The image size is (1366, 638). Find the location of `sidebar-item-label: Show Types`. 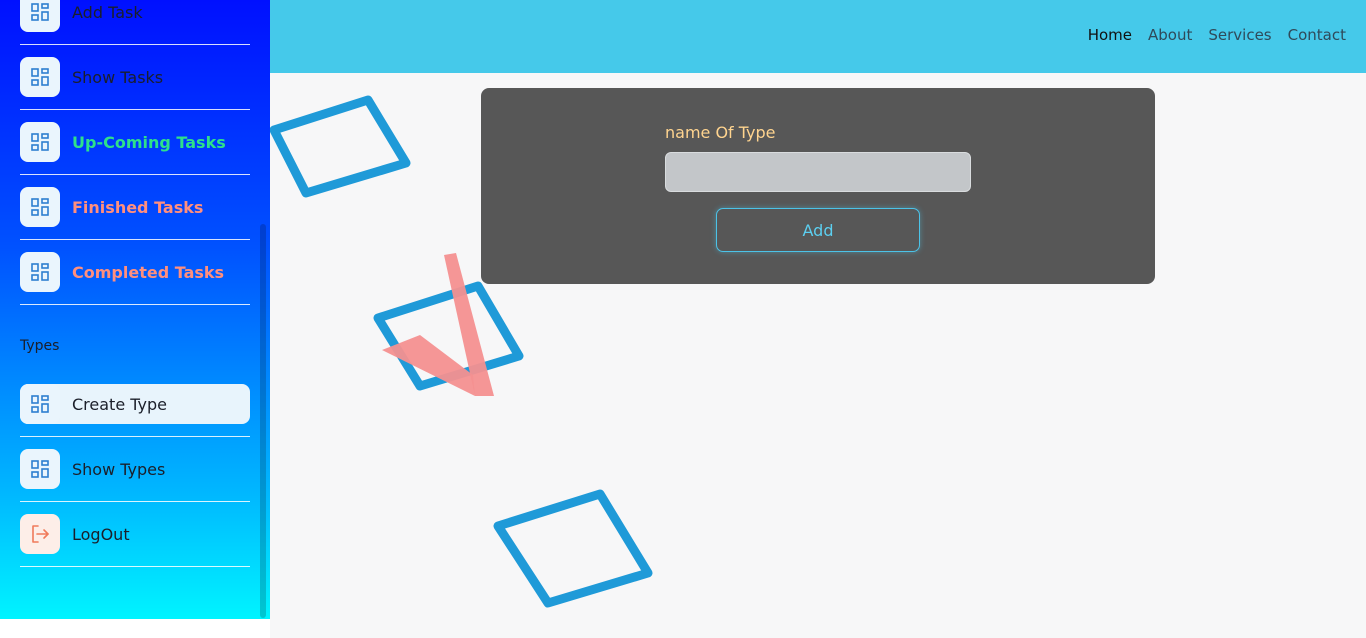

sidebar-item-label: Show Types is located at coordinates (119, 469).